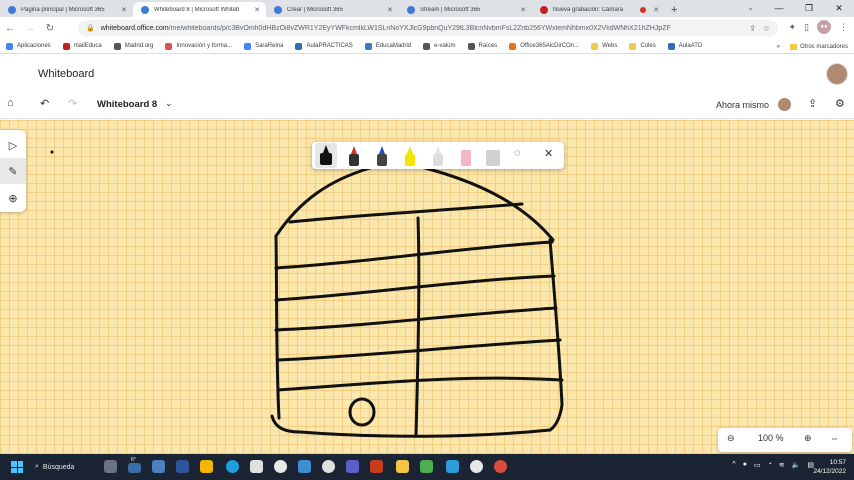  I want to click on highlighter-yellow, so click(410, 156).